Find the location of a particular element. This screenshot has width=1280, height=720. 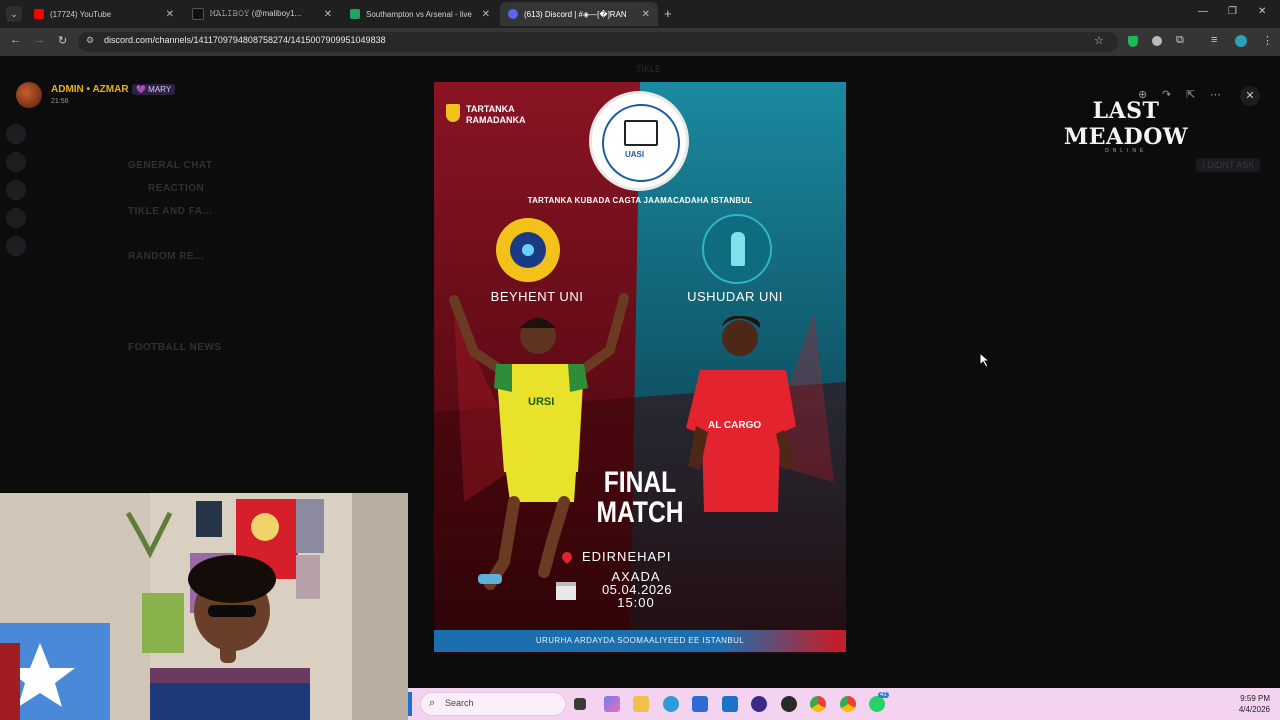

bookmark-star-icon: ☆ is located at coordinates (1099, 40).